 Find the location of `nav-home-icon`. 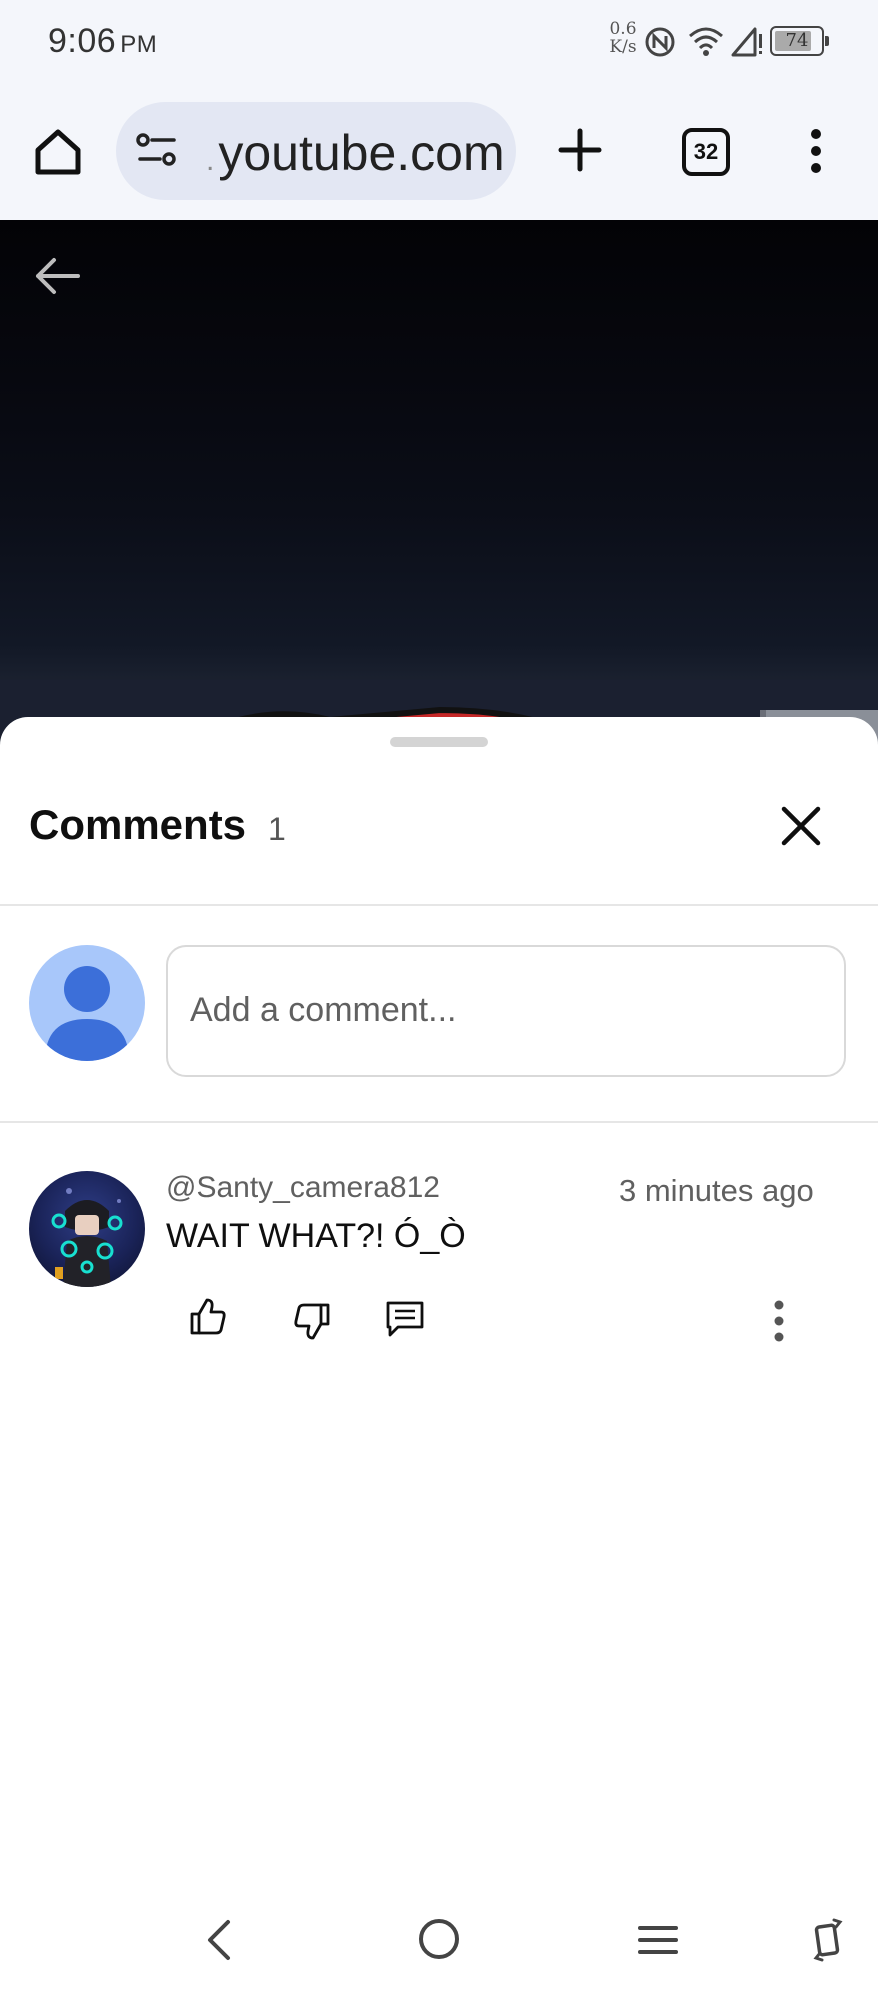

nav-home-icon is located at coordinates (439, 1939).